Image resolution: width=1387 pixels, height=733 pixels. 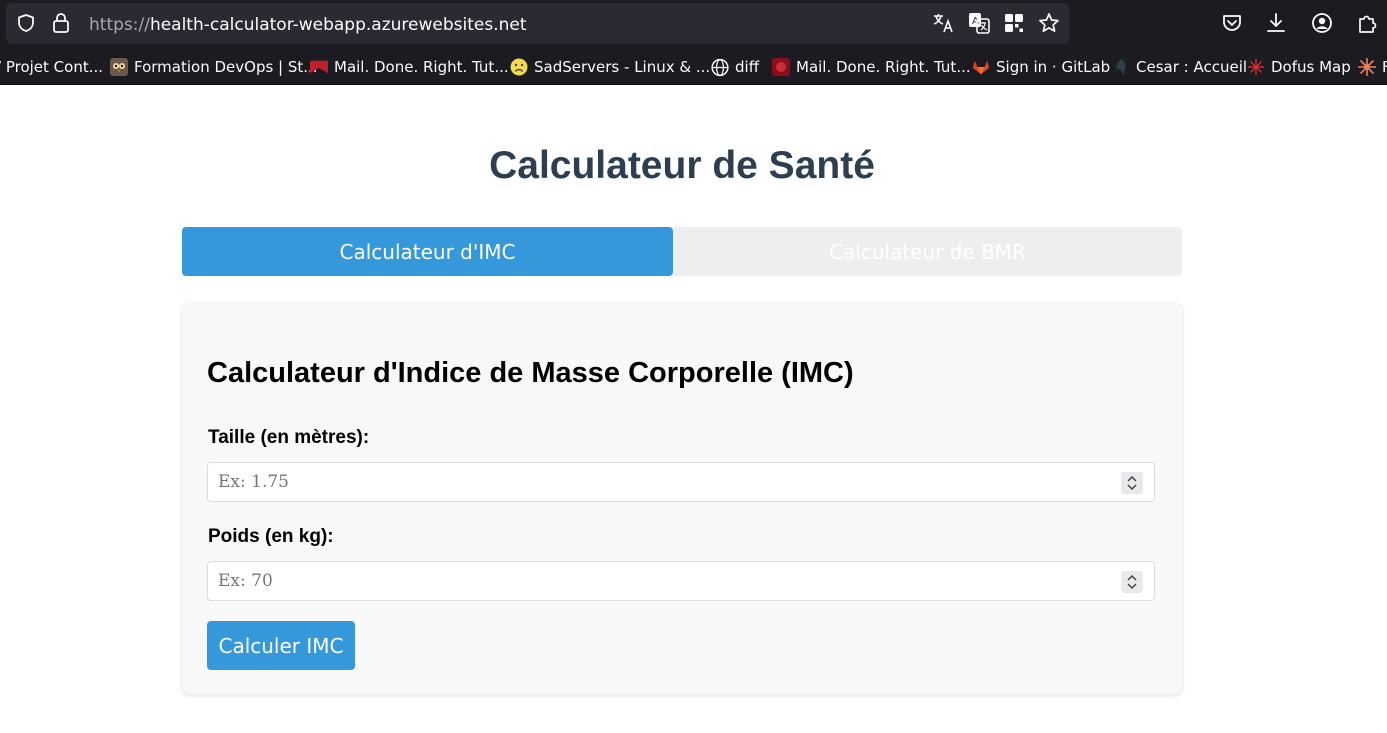 What do you see at coordinates (1384, 67) in the screenshot?
I see `bookmark-label: F` at bounding box center [1384, 67].